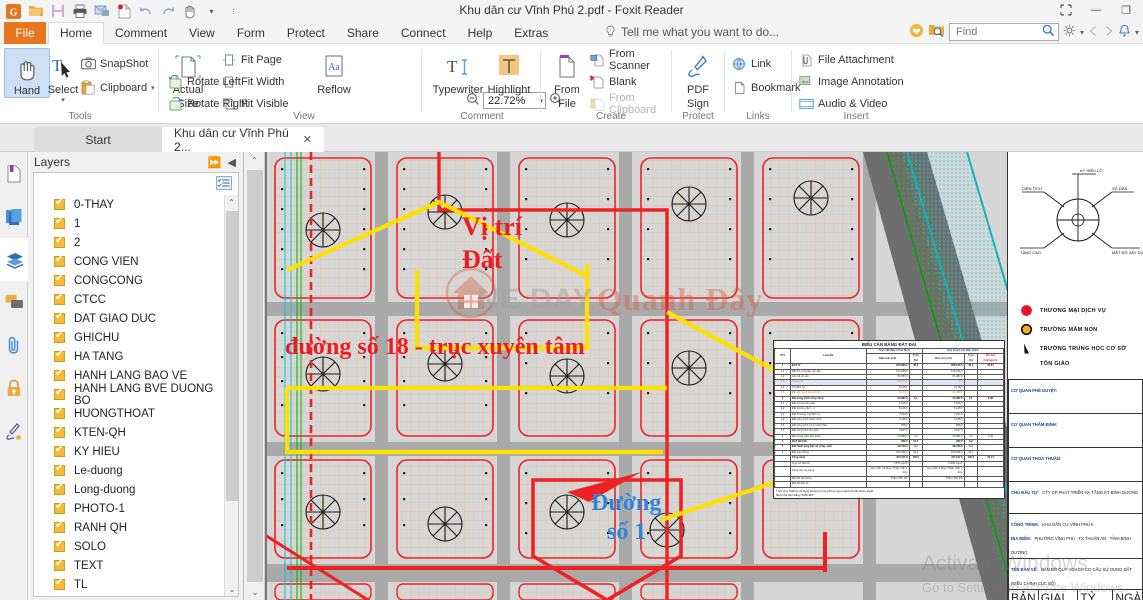  Describe the element at coordinates (936, 32) in the screenshot. I see `folder-search-icon` at that location.